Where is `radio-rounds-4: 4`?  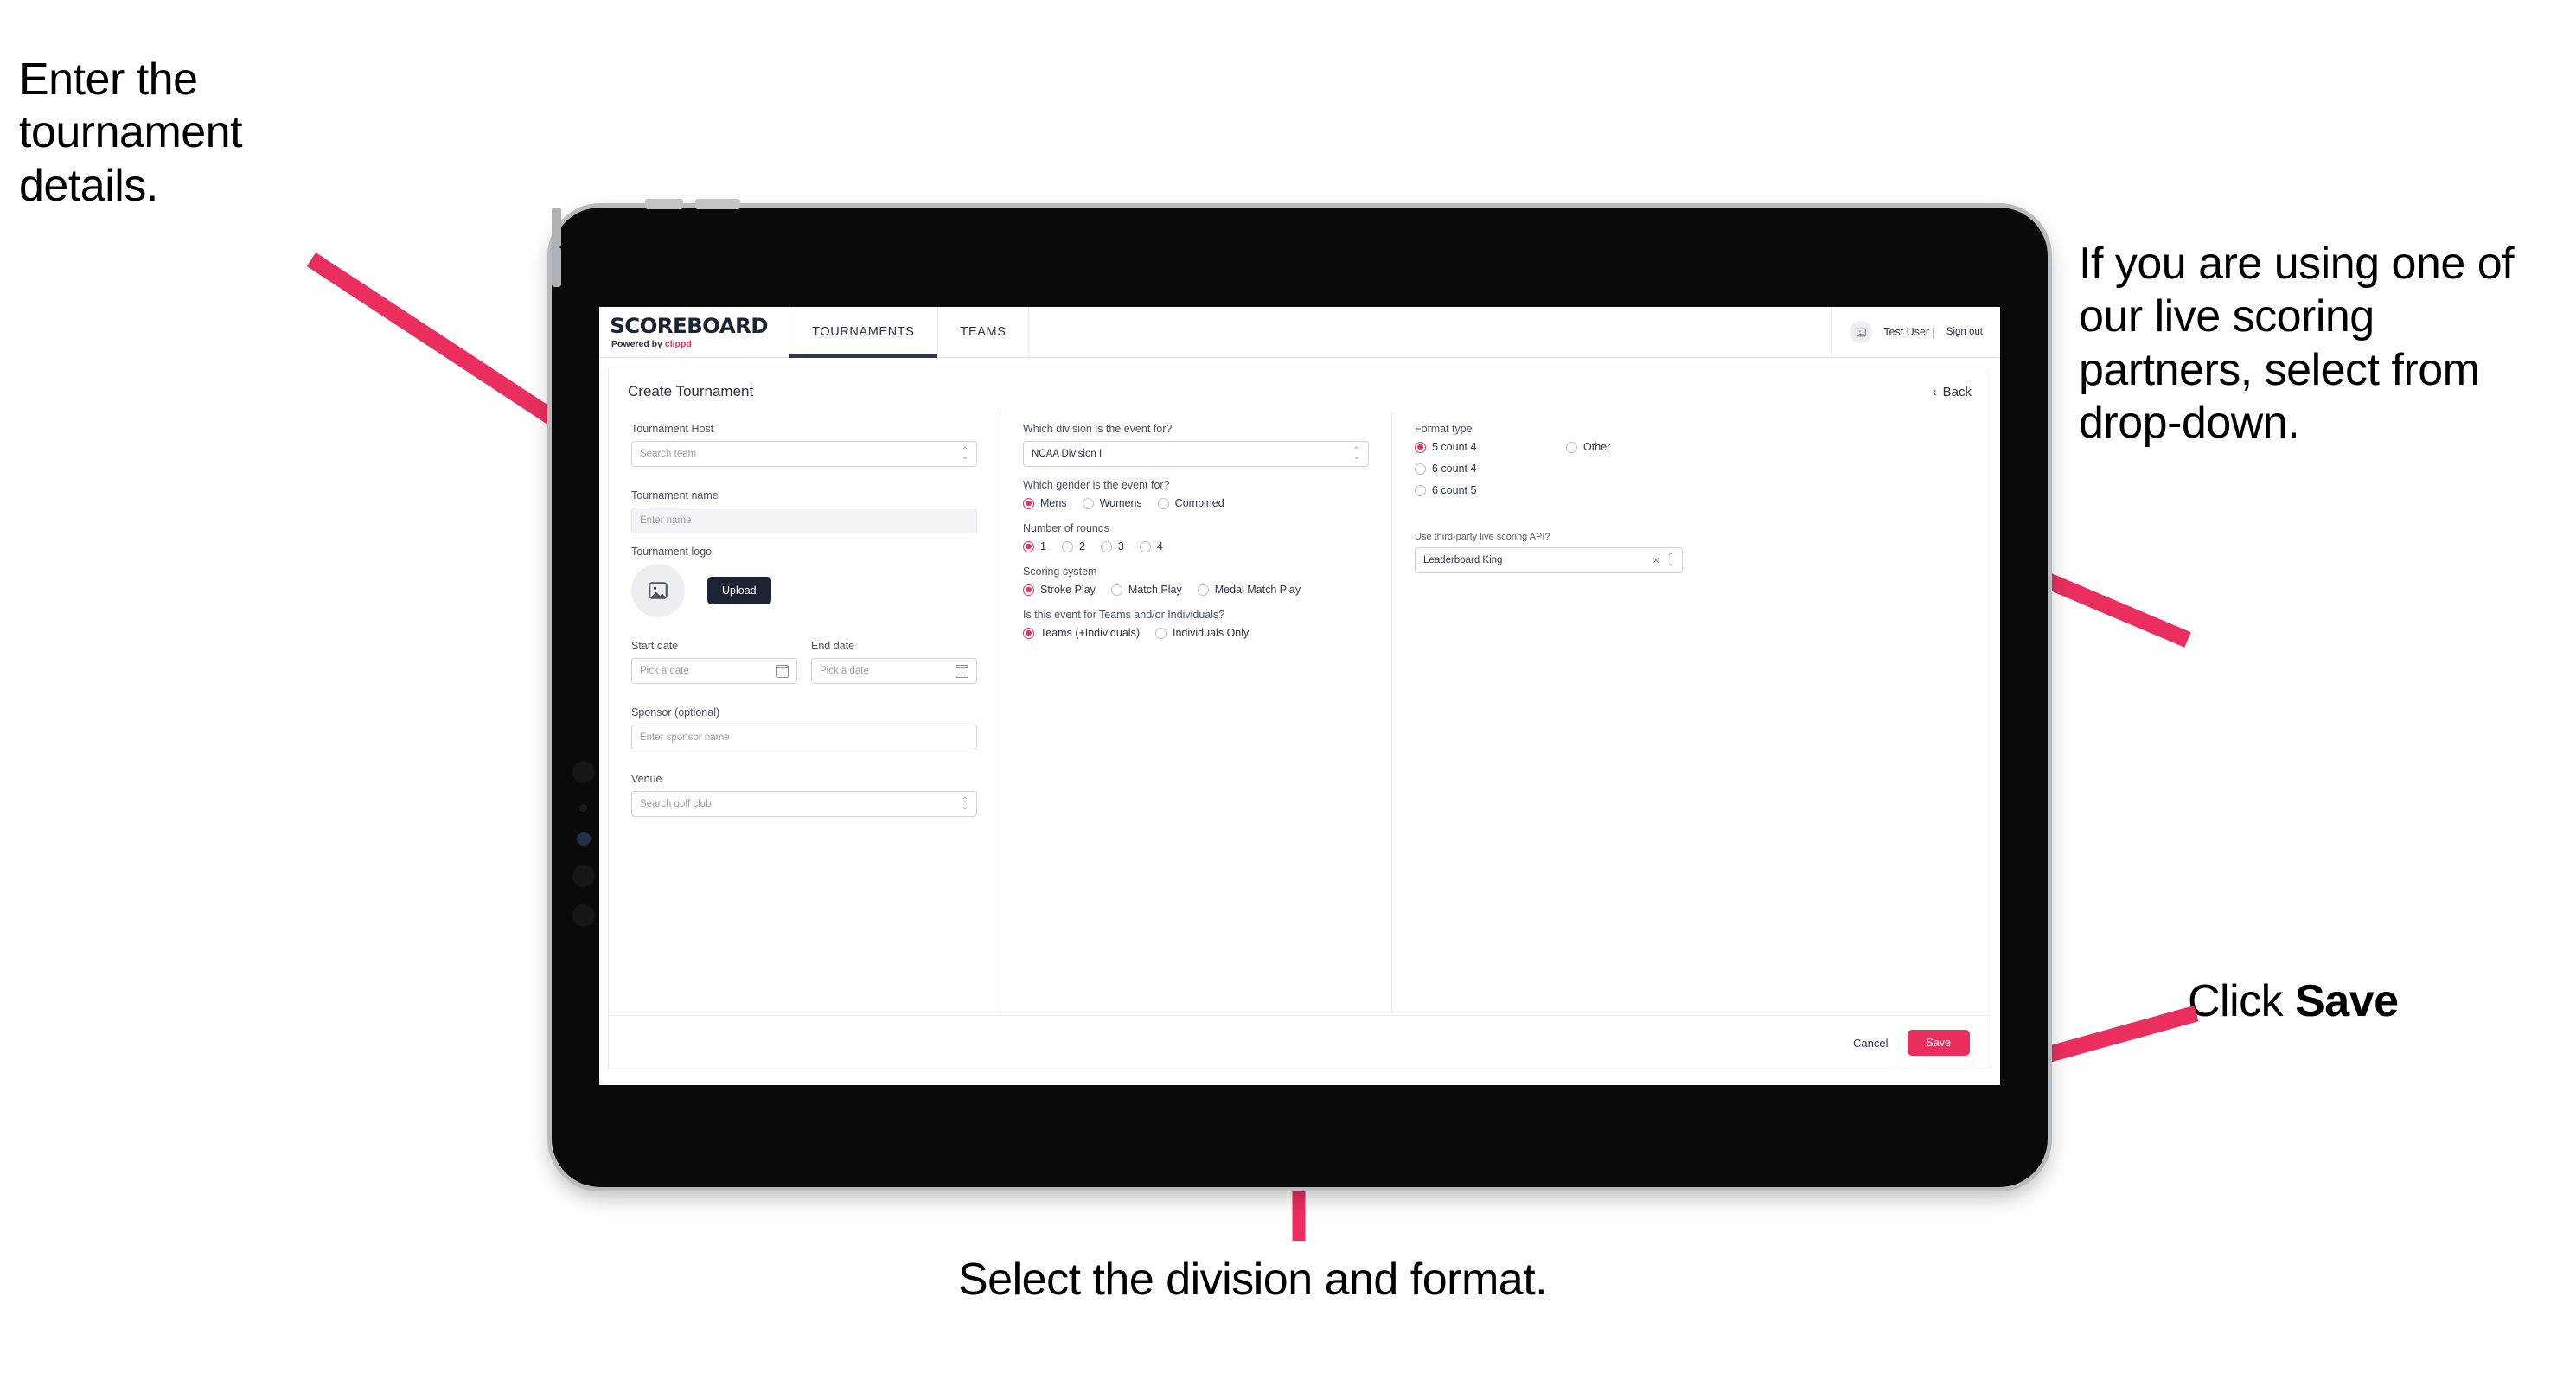 radio-rounds-4: 4 is located at coordinates (1151, 546).